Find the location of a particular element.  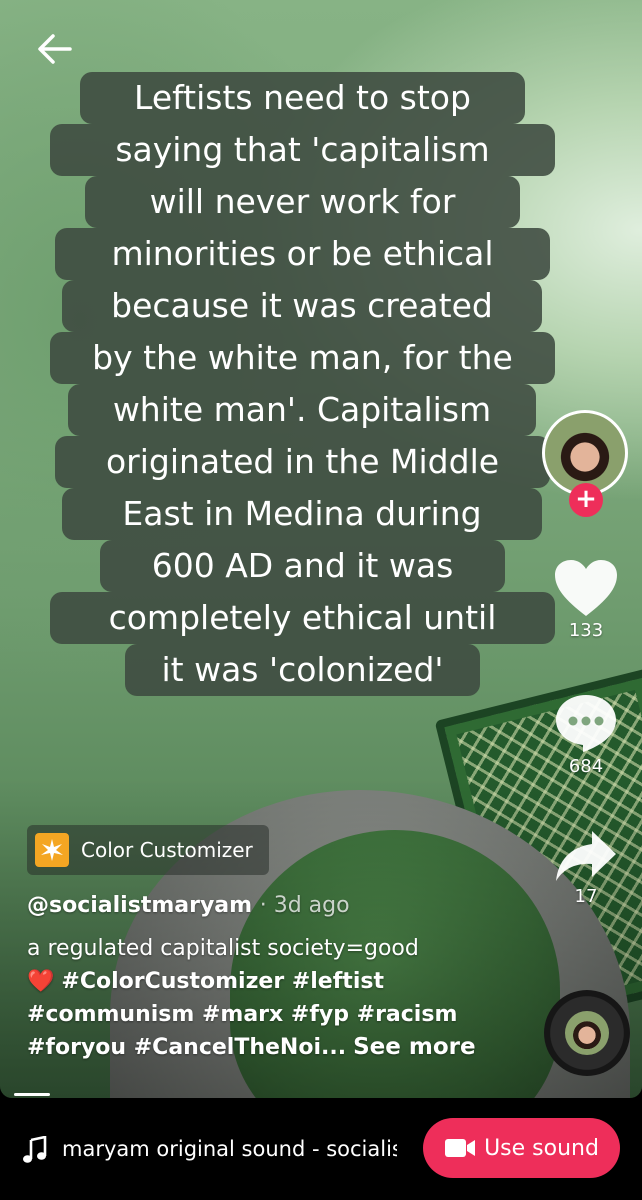

caption-line: originated in the Middle is located at coordinates (302, 462).